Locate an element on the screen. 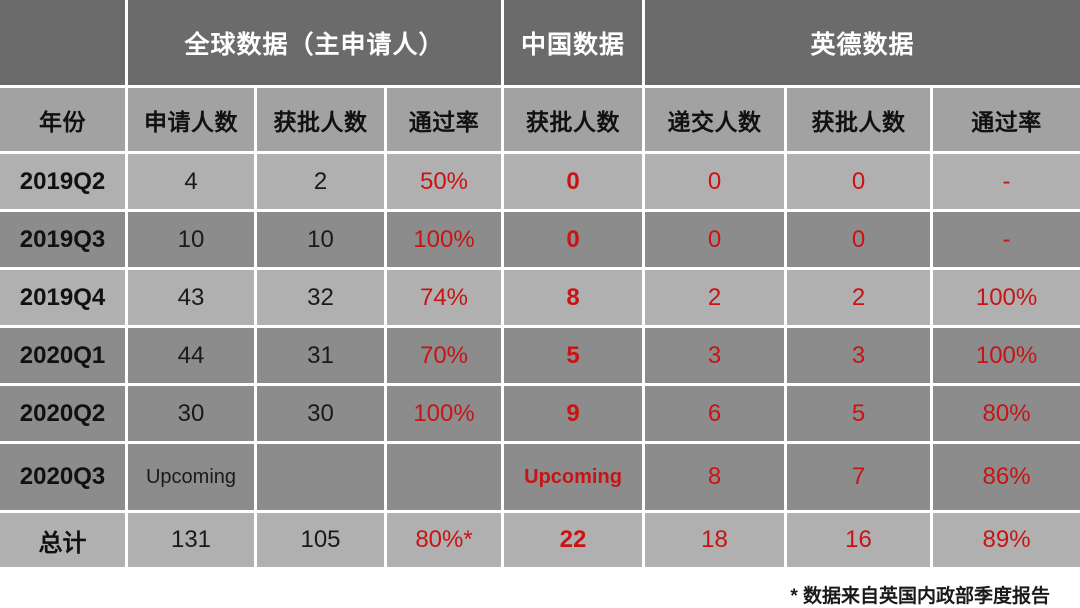 This screenshot has width=1080, height=608. cell-period: 2020Q3 is located at coordinates (64, 475).